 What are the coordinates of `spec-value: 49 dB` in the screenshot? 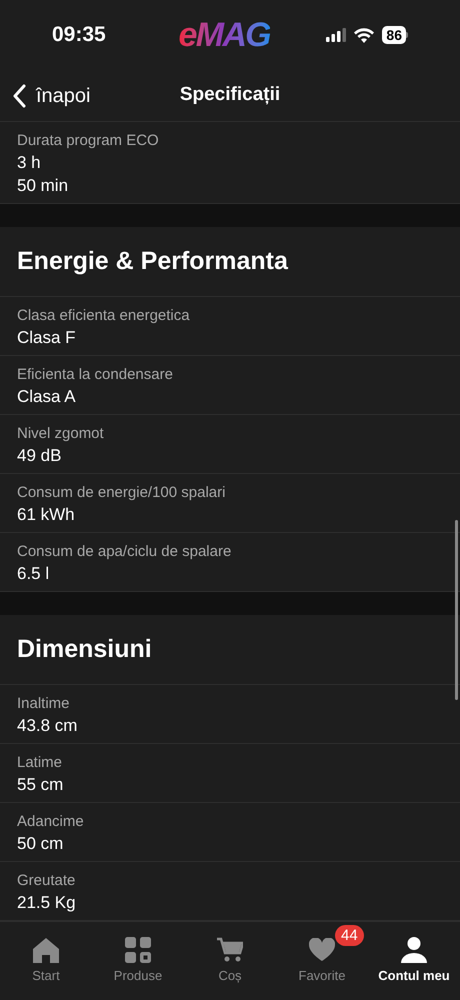 It's located at (39, 456).